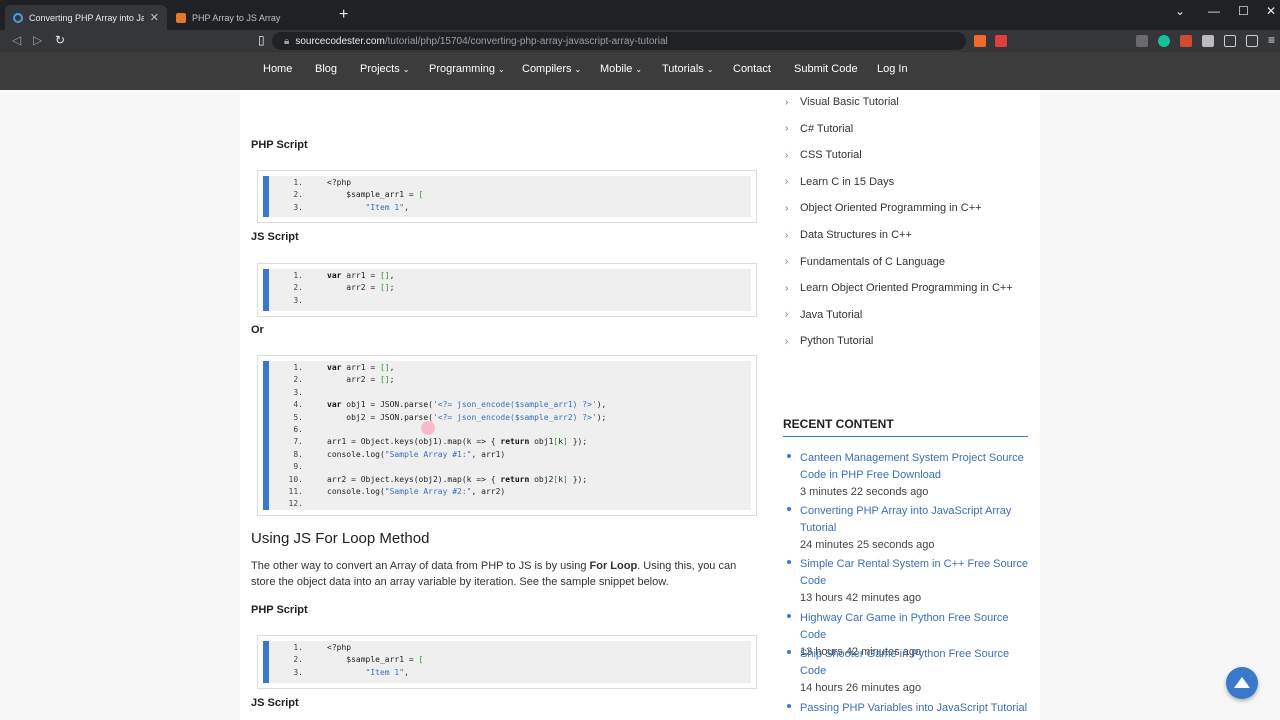 The image size is (1280, 720). I want to click on code-block-js-1: 1. var arr1 = [], 2. arr2 = []; 3., so click(507, 290).